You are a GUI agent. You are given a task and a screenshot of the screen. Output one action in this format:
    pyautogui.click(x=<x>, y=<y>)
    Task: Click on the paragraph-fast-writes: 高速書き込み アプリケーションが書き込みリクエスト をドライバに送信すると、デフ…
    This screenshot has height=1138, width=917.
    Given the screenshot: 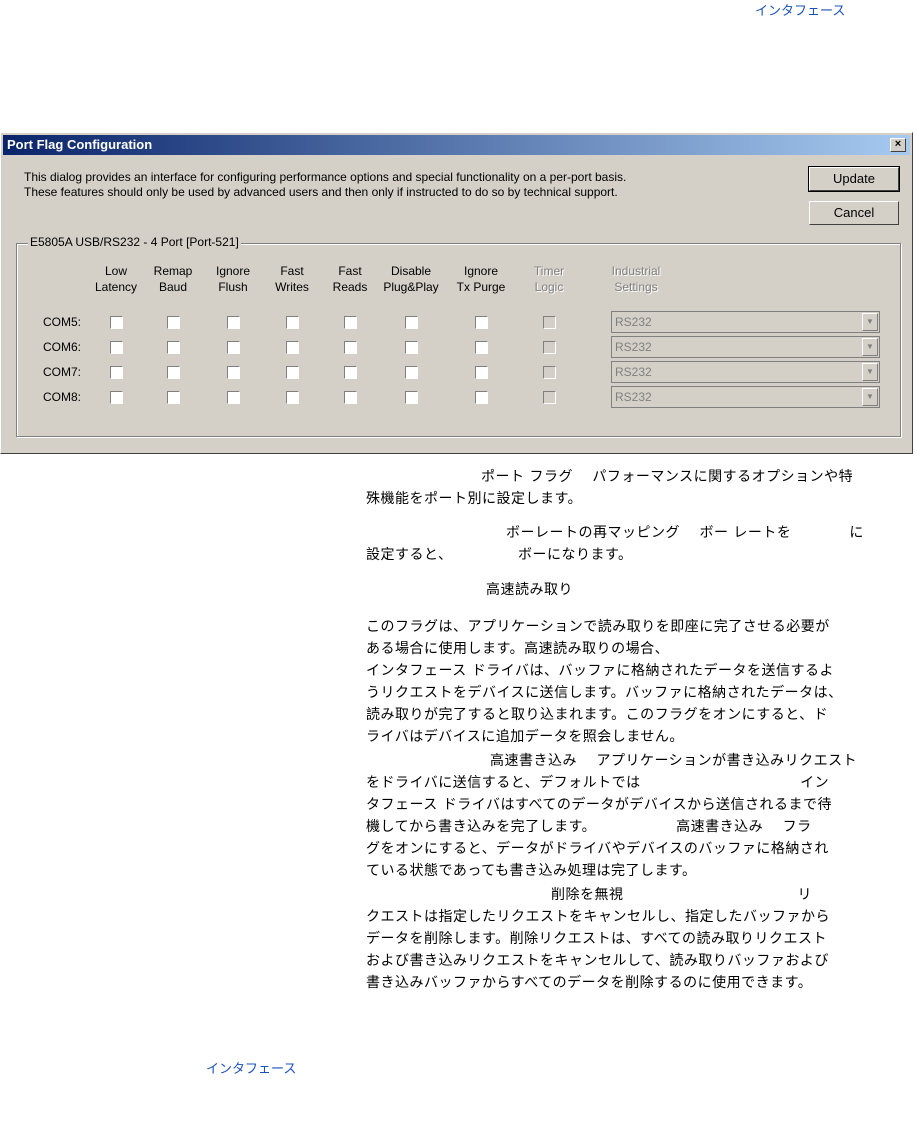 What is the action you would take?
    pyautogui.click(x=641, y=816)
    